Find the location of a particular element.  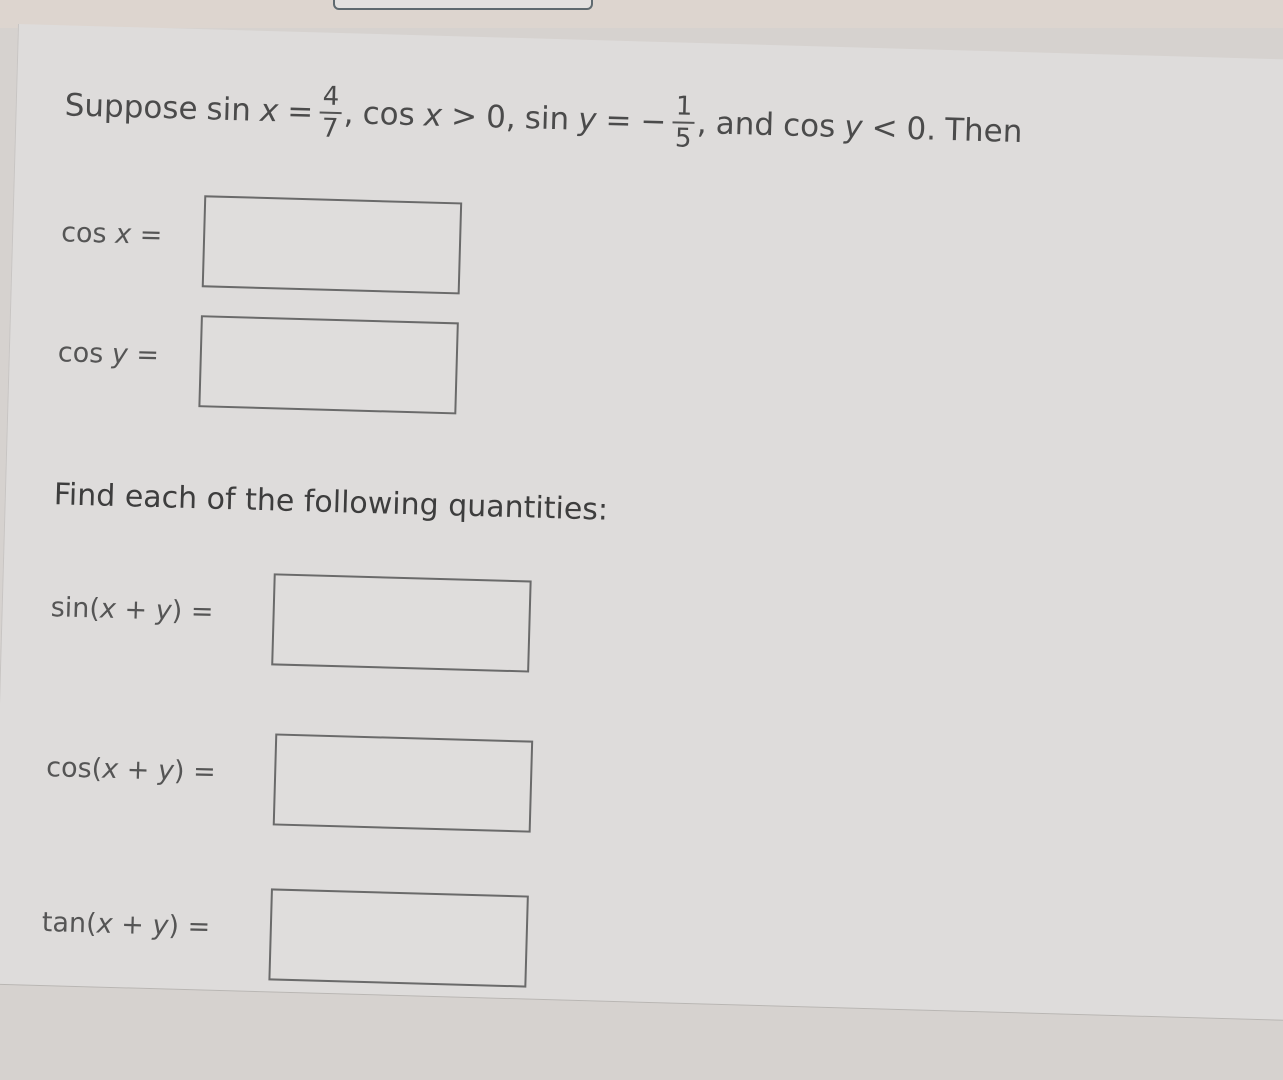

cos-sum-input is located at coordinates (403, 783).